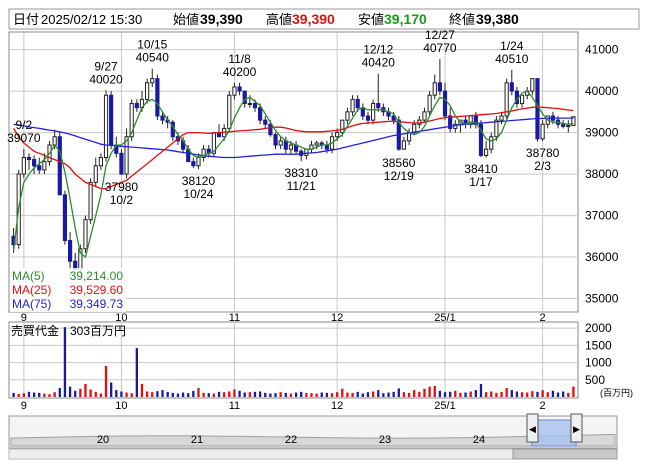  Describe the element at coordinates (279, 19) in the screenshot. I see `high-label: 高値` at that location.